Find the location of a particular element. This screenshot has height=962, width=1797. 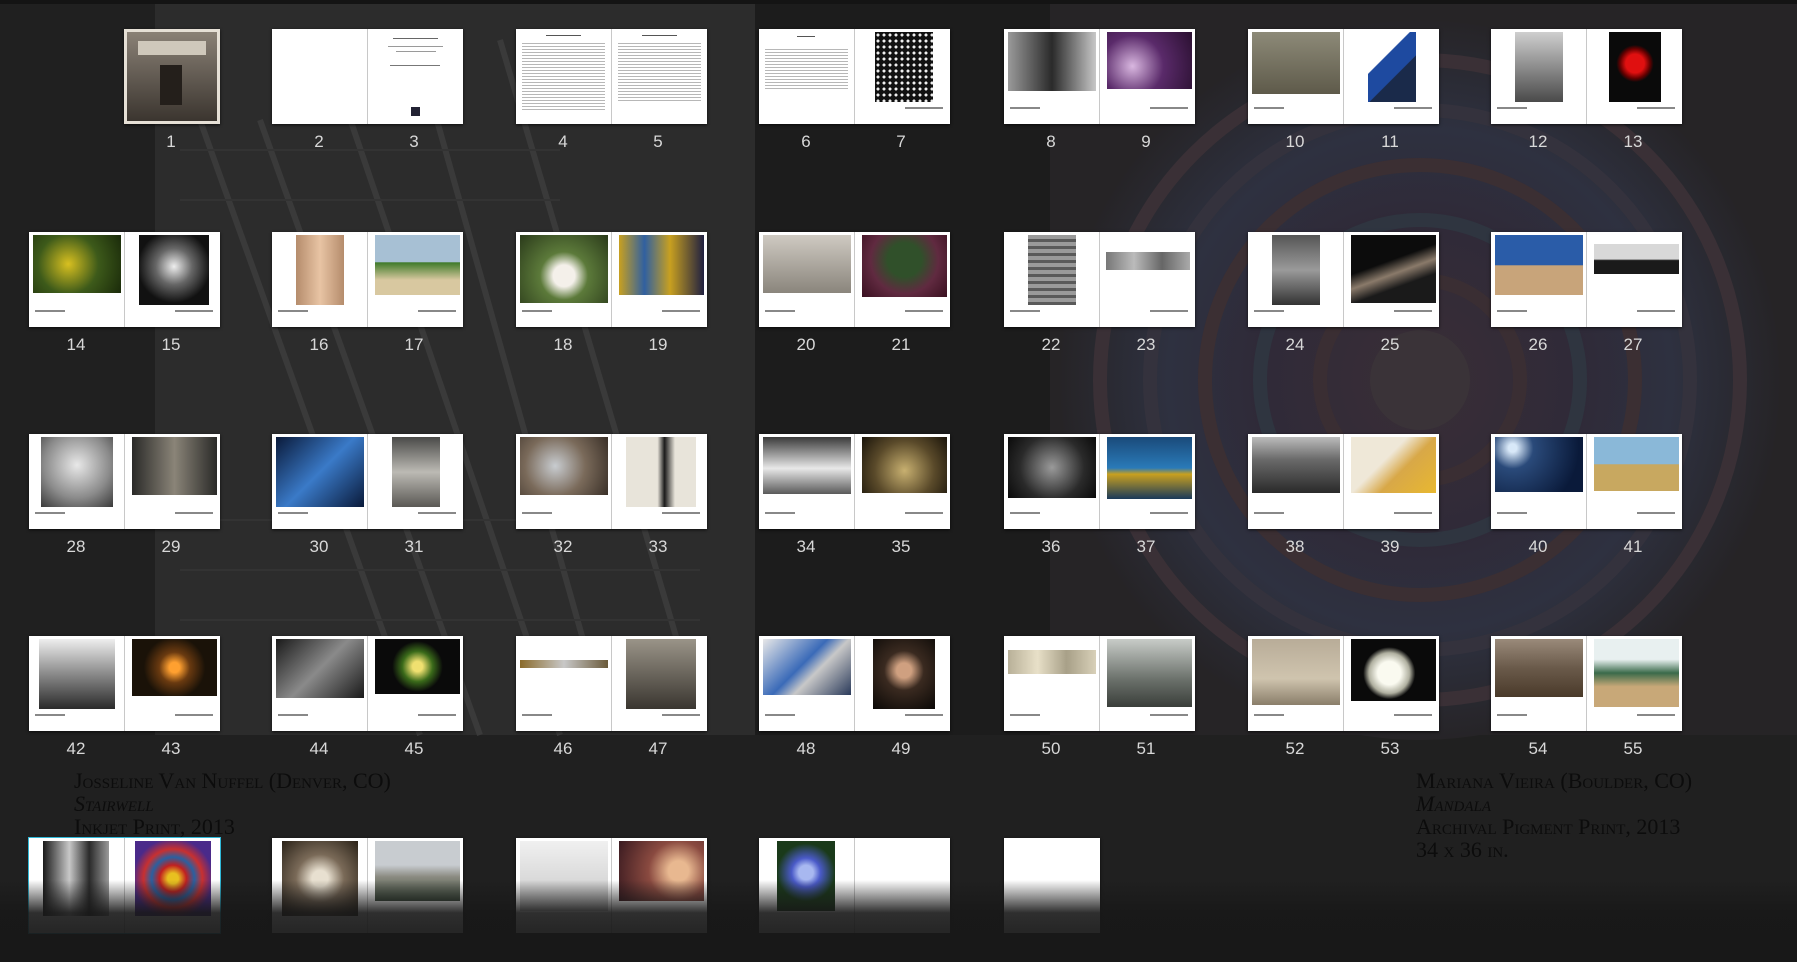

page-30-thumbnail is located at coordinates (319, 481).